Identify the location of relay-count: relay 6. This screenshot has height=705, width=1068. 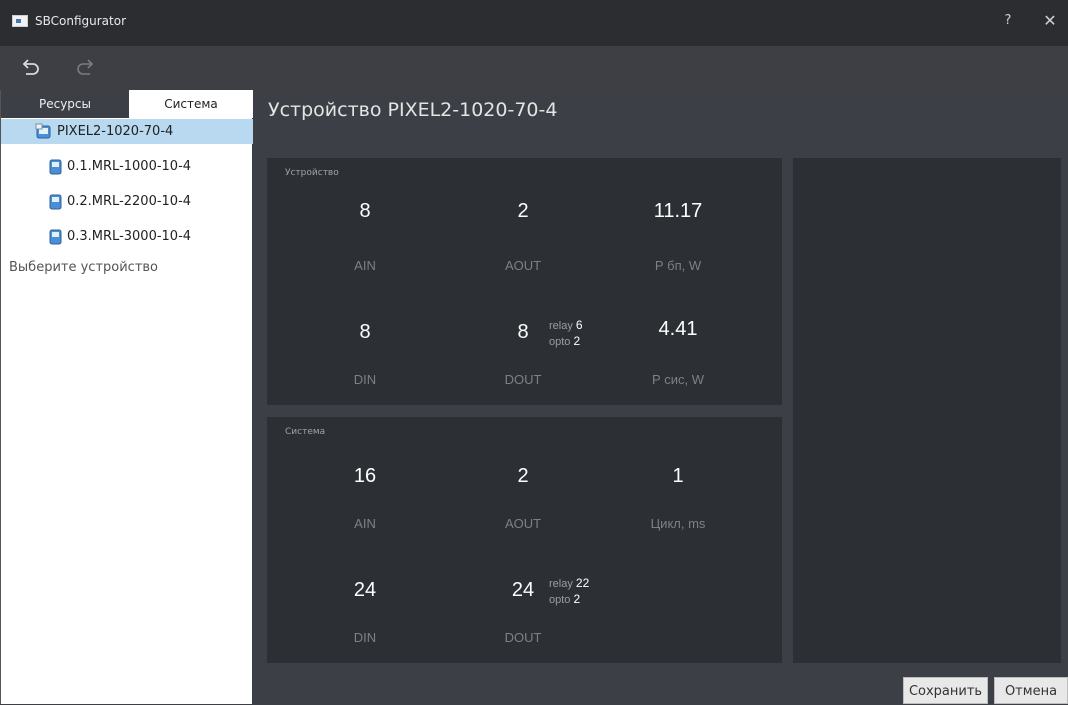
(566, 325).